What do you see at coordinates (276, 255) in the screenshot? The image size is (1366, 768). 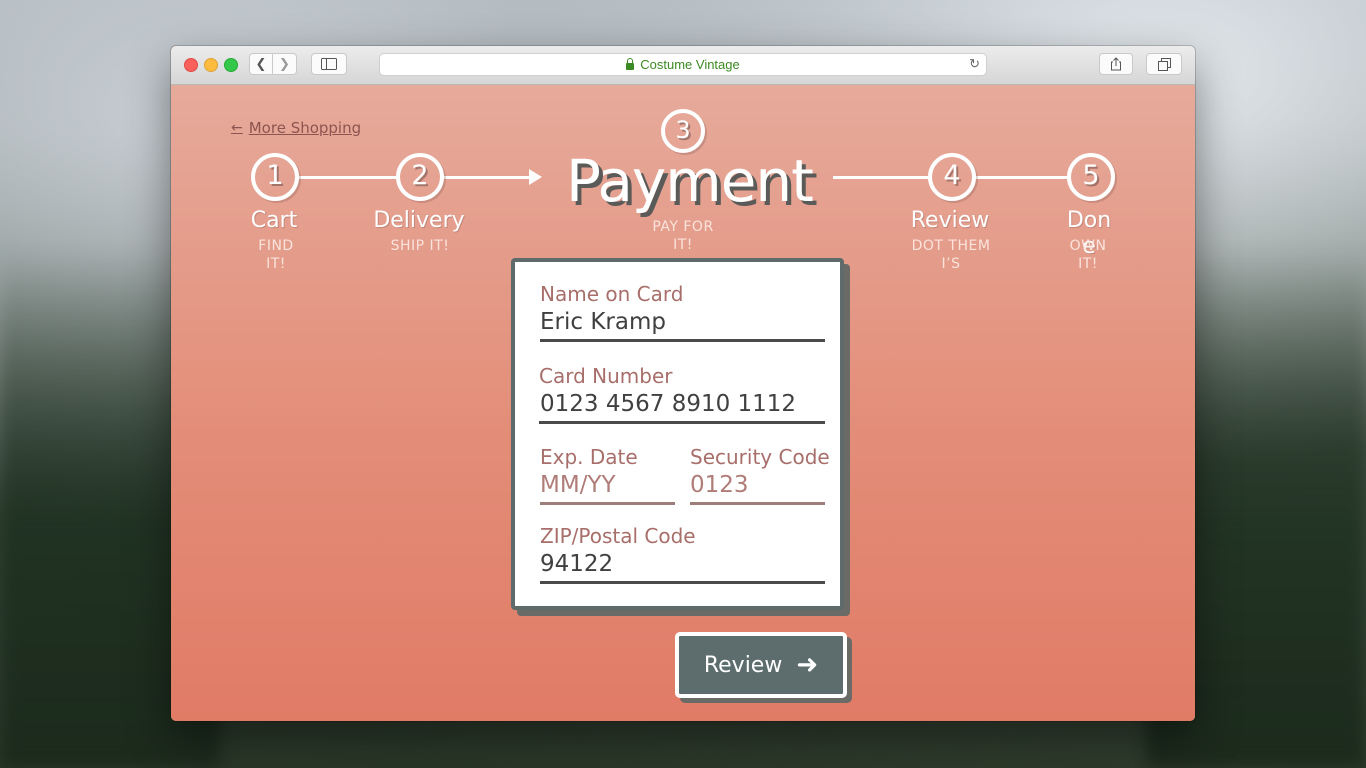 I see `step-1-sub: FIND IT!` at bounding box center [276, 255].